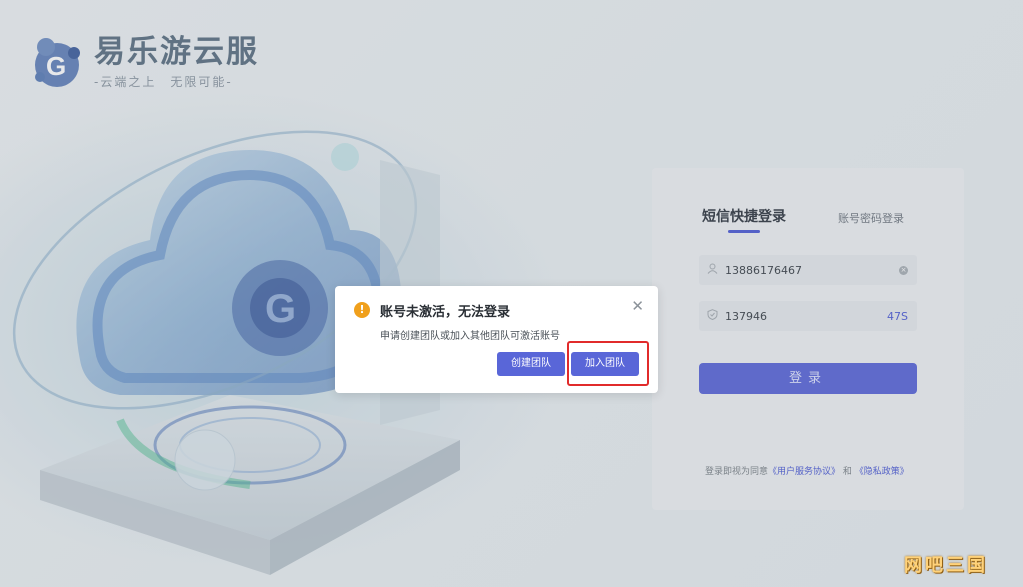  Describe the element at coordinates (531, 364) in the screenshot. I see `create-team-button: 创建团队` at that location.